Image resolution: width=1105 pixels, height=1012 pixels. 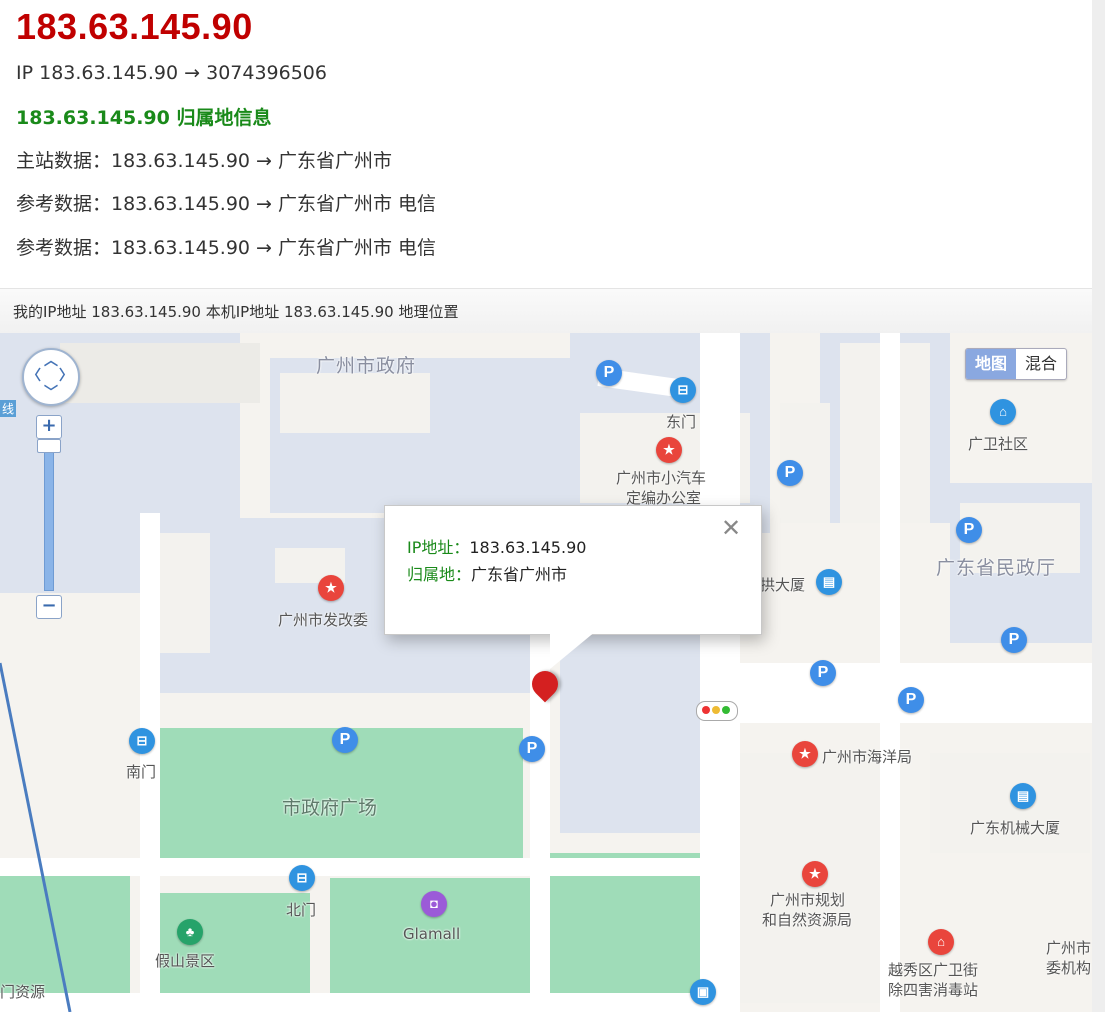 What do you see at coordinates (144, 118) in the screenshot?
I see `location-heading: 183.63.145.90 归属地信息` at bounding box center [144, 118].